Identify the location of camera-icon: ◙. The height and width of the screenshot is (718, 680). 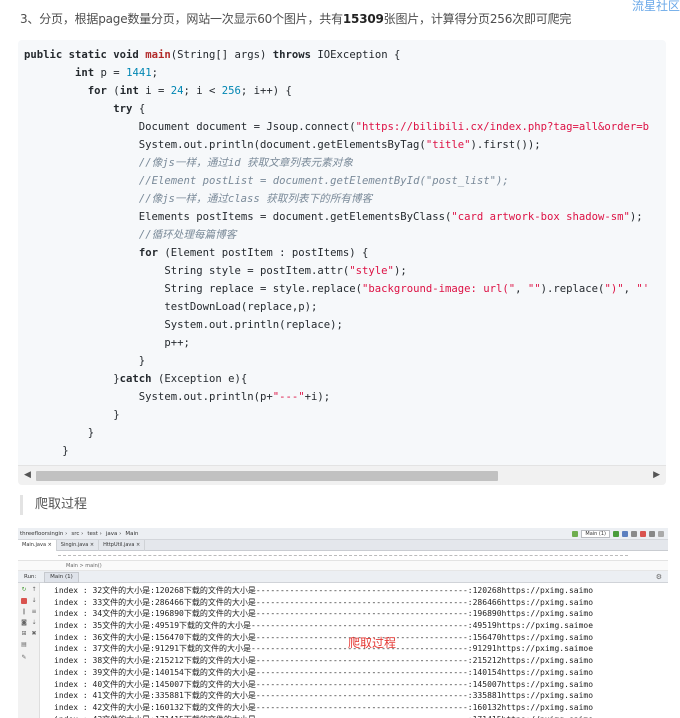
(24, 623).